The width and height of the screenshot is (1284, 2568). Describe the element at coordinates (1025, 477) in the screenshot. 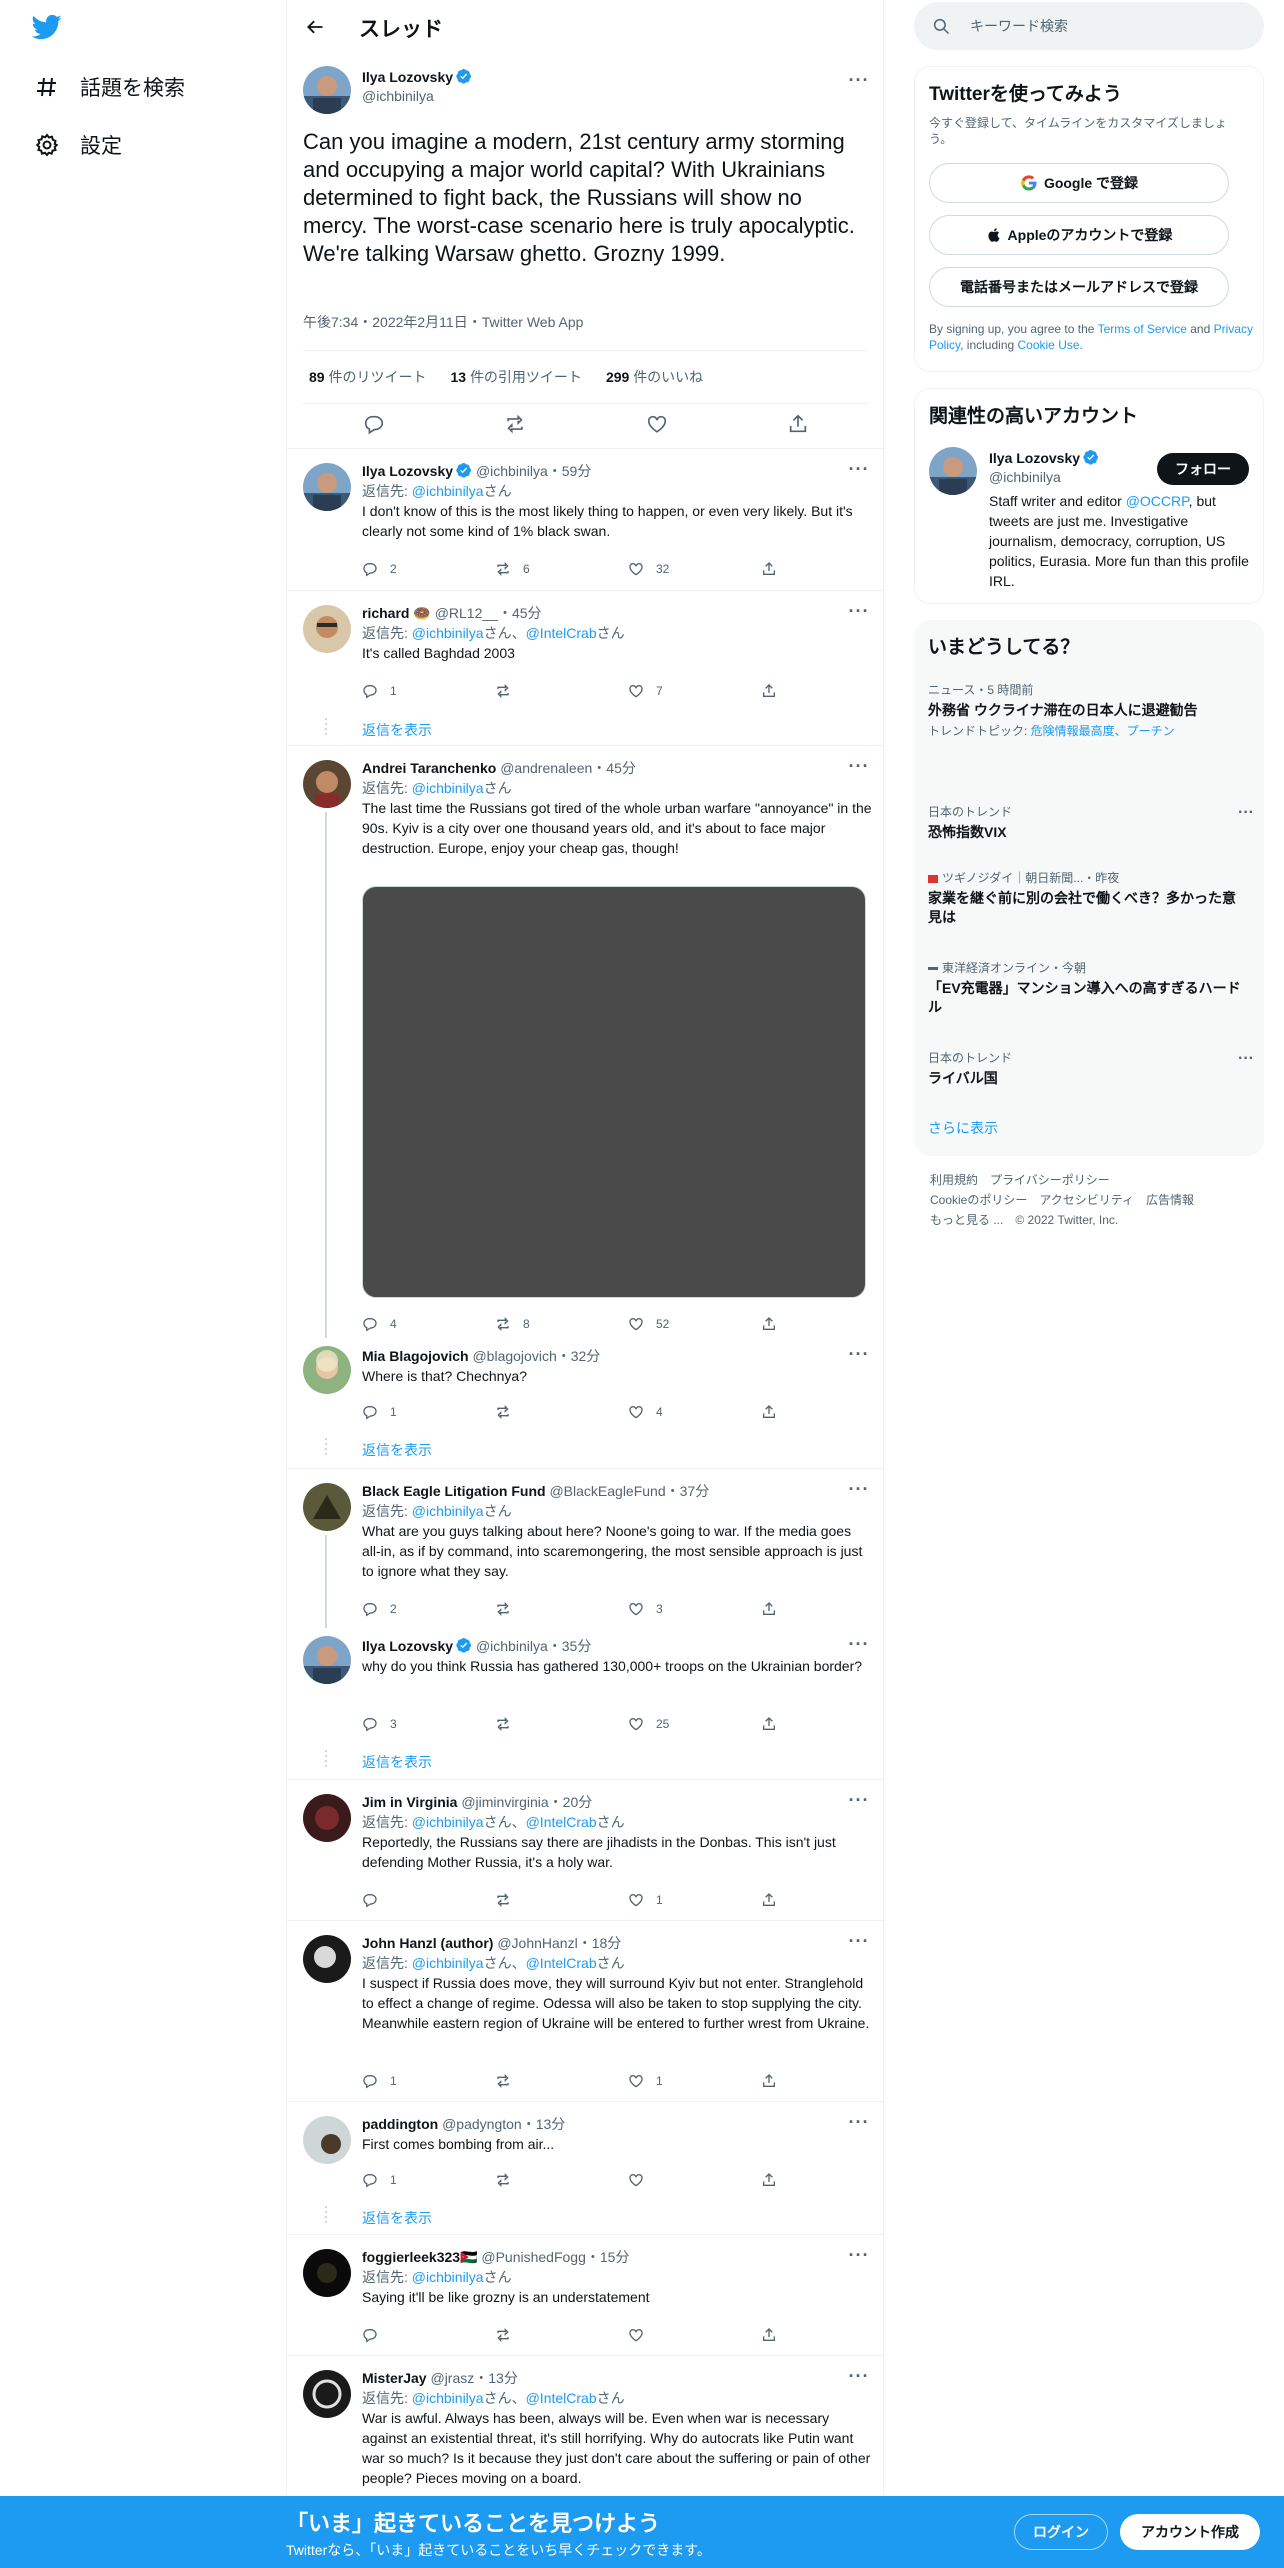

I see `relevant-user-handle: @ichbinilya` at that location.